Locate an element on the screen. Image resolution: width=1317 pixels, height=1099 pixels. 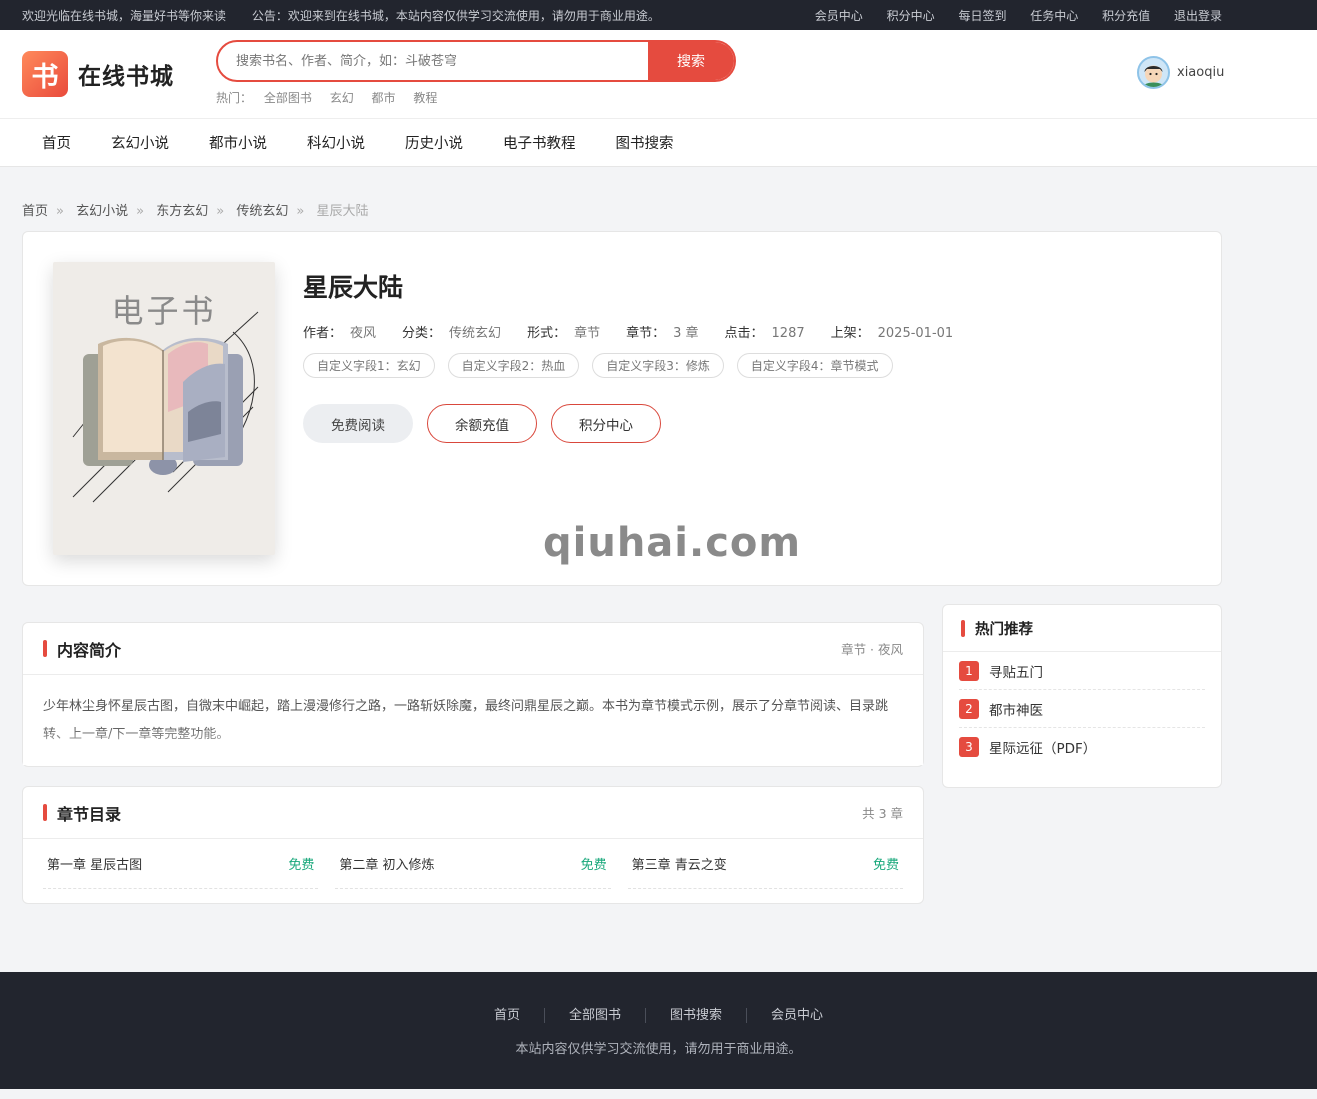
link-logout: 退出登录 is located at coordinates (1198, 16).